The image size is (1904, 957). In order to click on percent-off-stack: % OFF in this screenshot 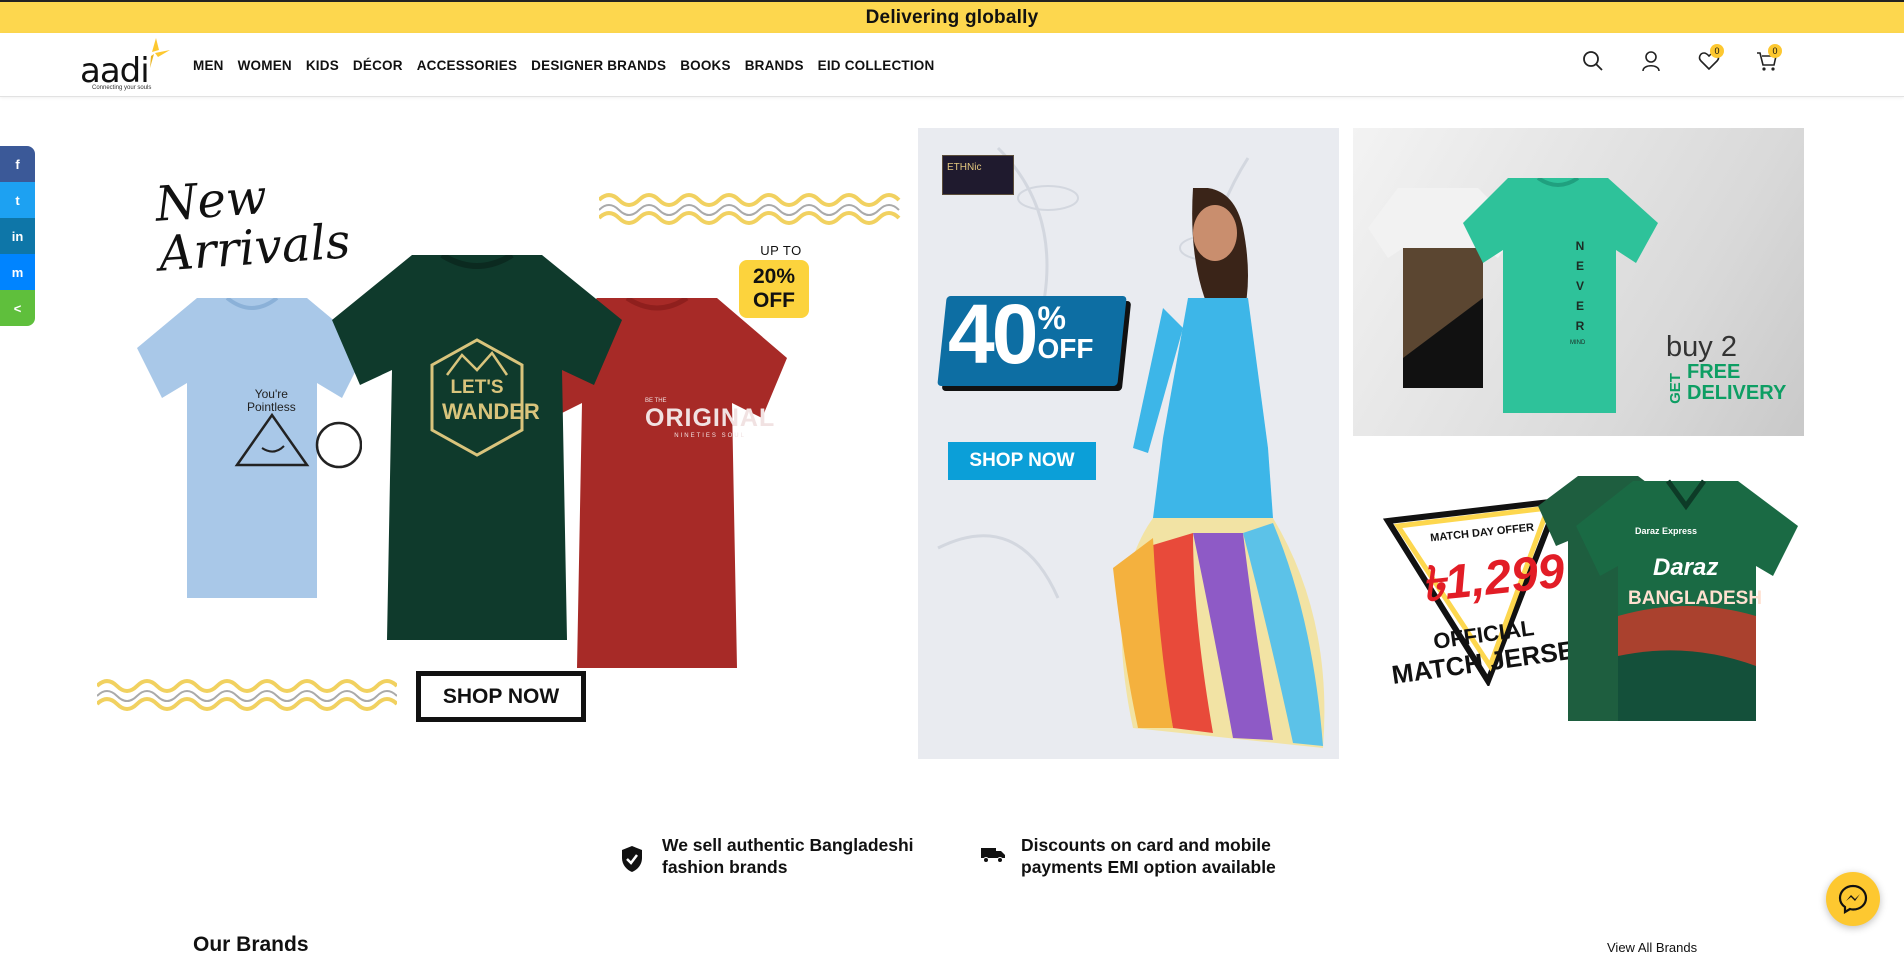, I will do `click(1065, 333)`.